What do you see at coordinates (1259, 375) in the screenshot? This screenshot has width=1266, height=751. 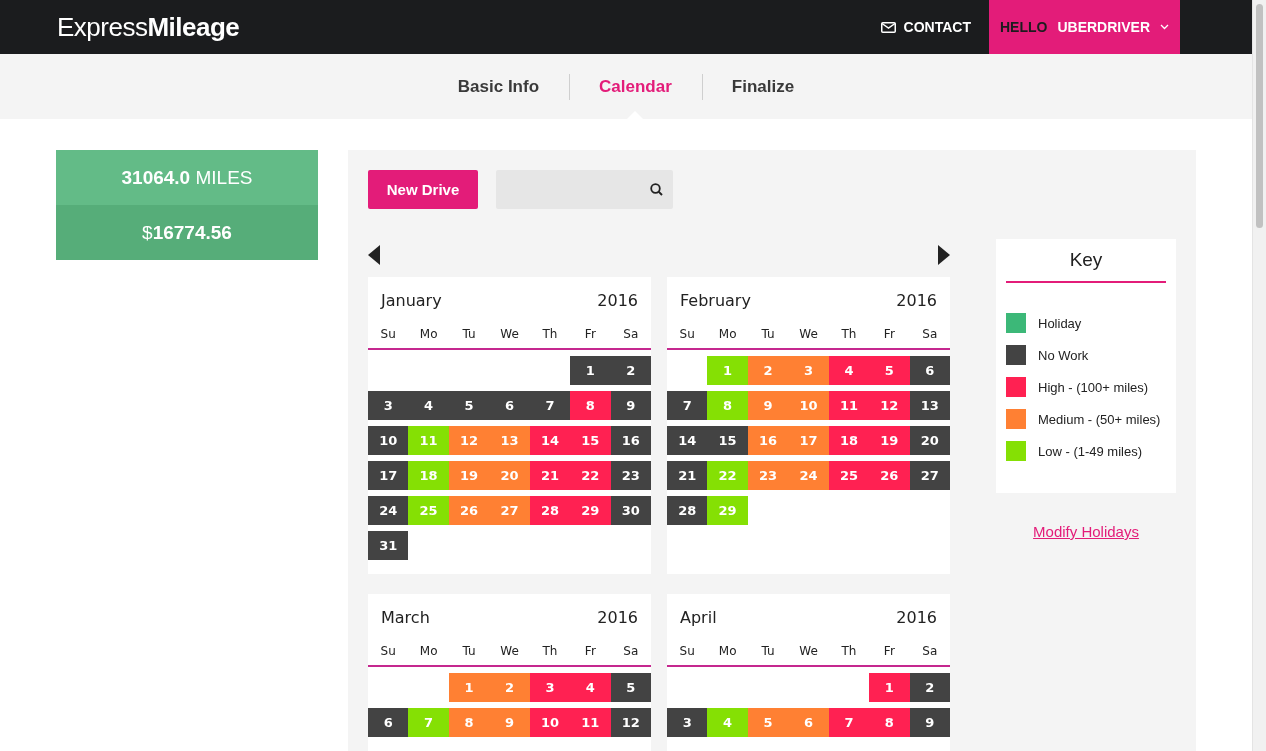 I see `scrollbar` at bounding box center [1259, 375].